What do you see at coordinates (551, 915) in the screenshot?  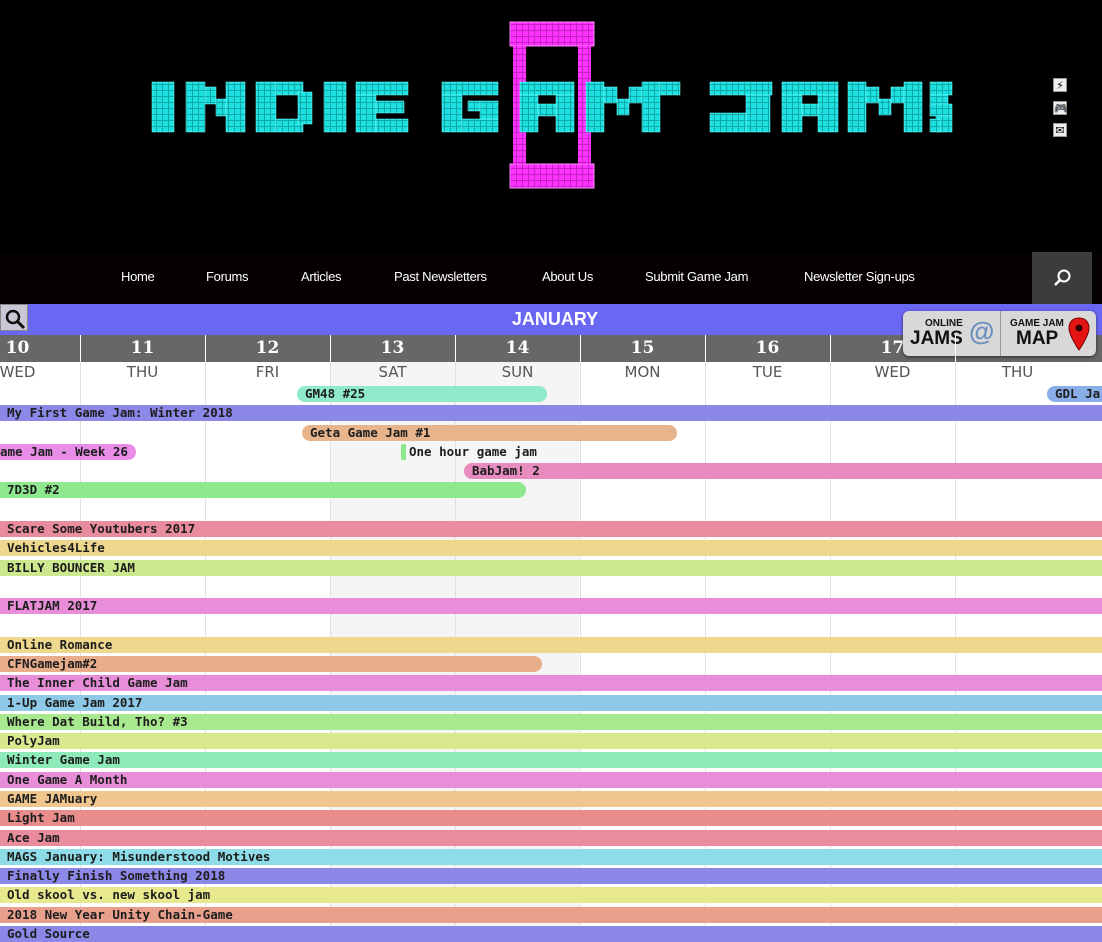 I see `event-bar: 2018 New Year Unity Chain-Game` at bounding box center [551, 915].